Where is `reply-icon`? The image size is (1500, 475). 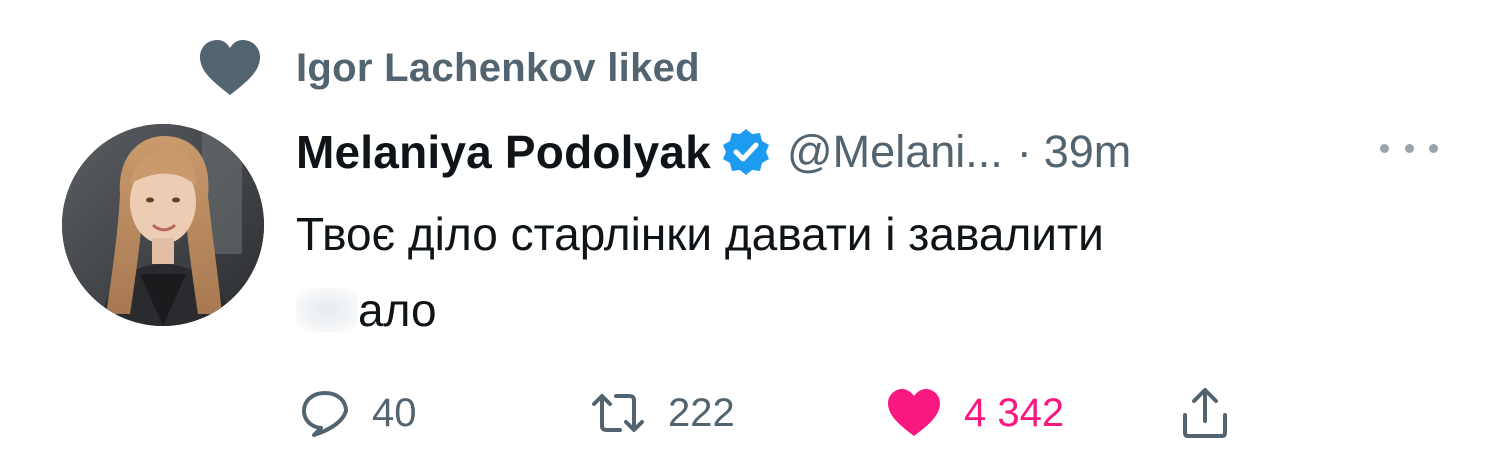 reply-icon is located at coordinates (325, 414).